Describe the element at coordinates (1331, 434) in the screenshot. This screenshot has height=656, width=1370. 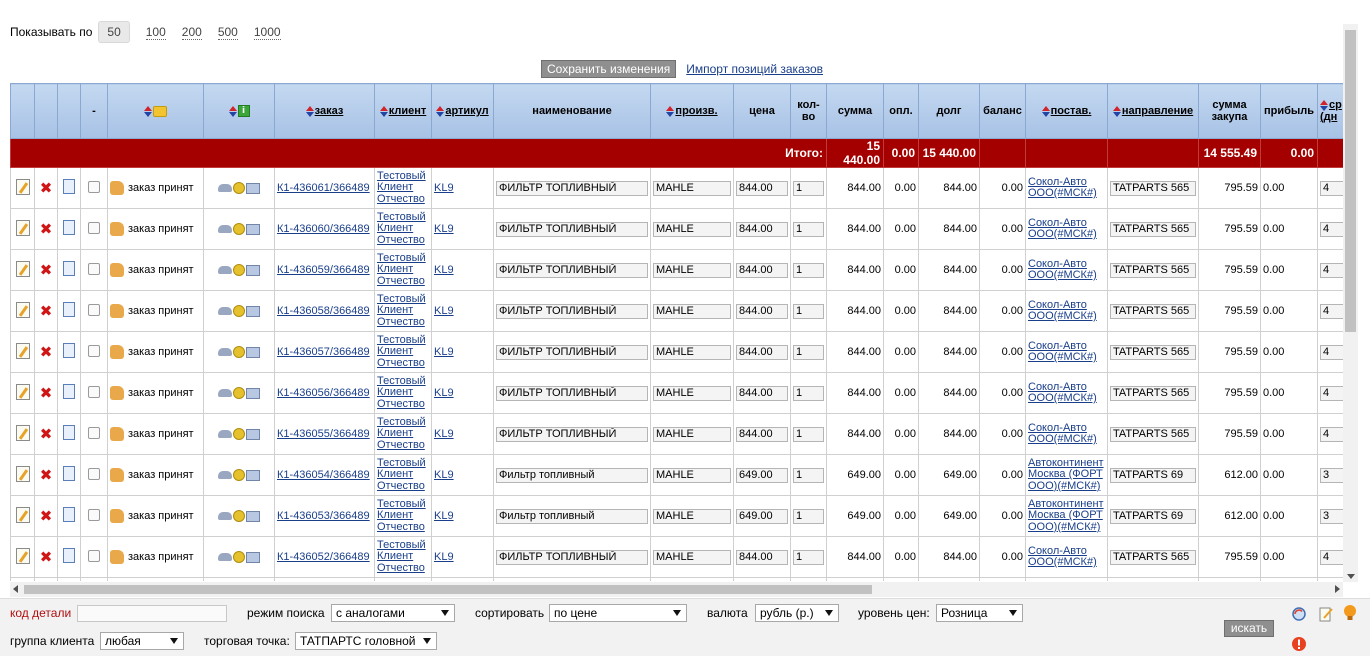
I see `term-field: 4` at that location.